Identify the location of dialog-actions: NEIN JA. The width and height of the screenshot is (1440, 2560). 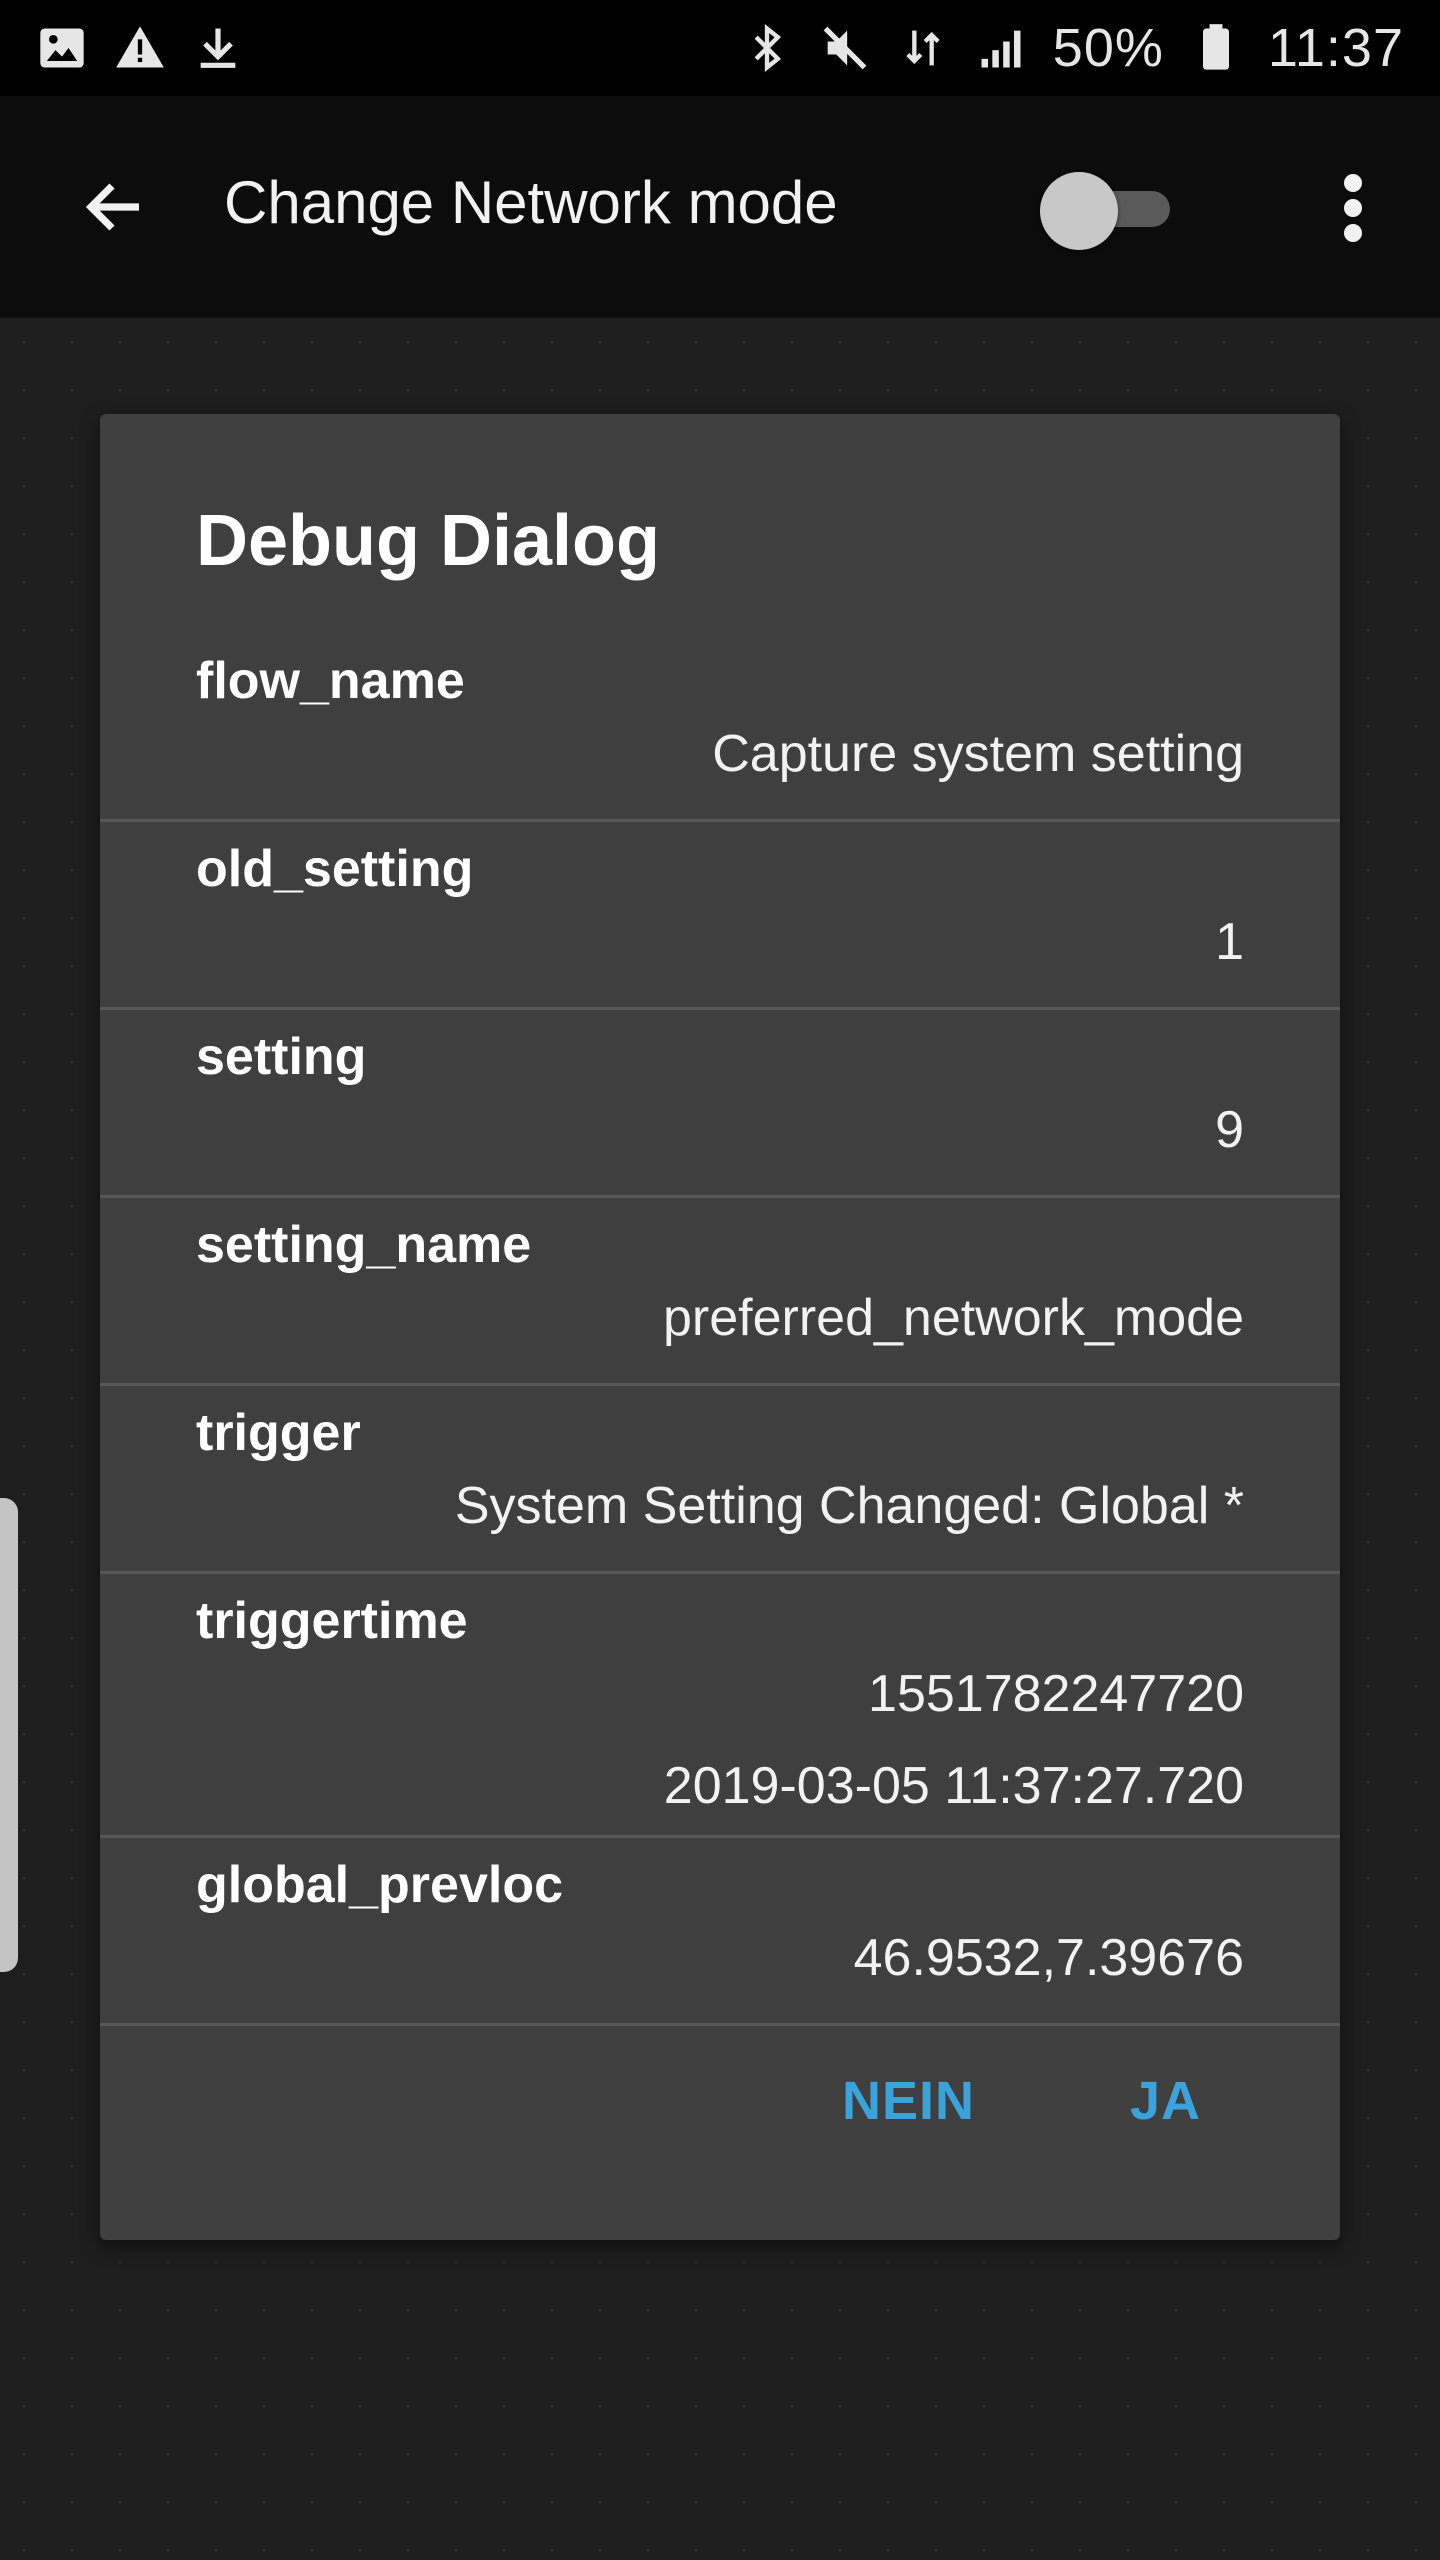
(720, 2101).